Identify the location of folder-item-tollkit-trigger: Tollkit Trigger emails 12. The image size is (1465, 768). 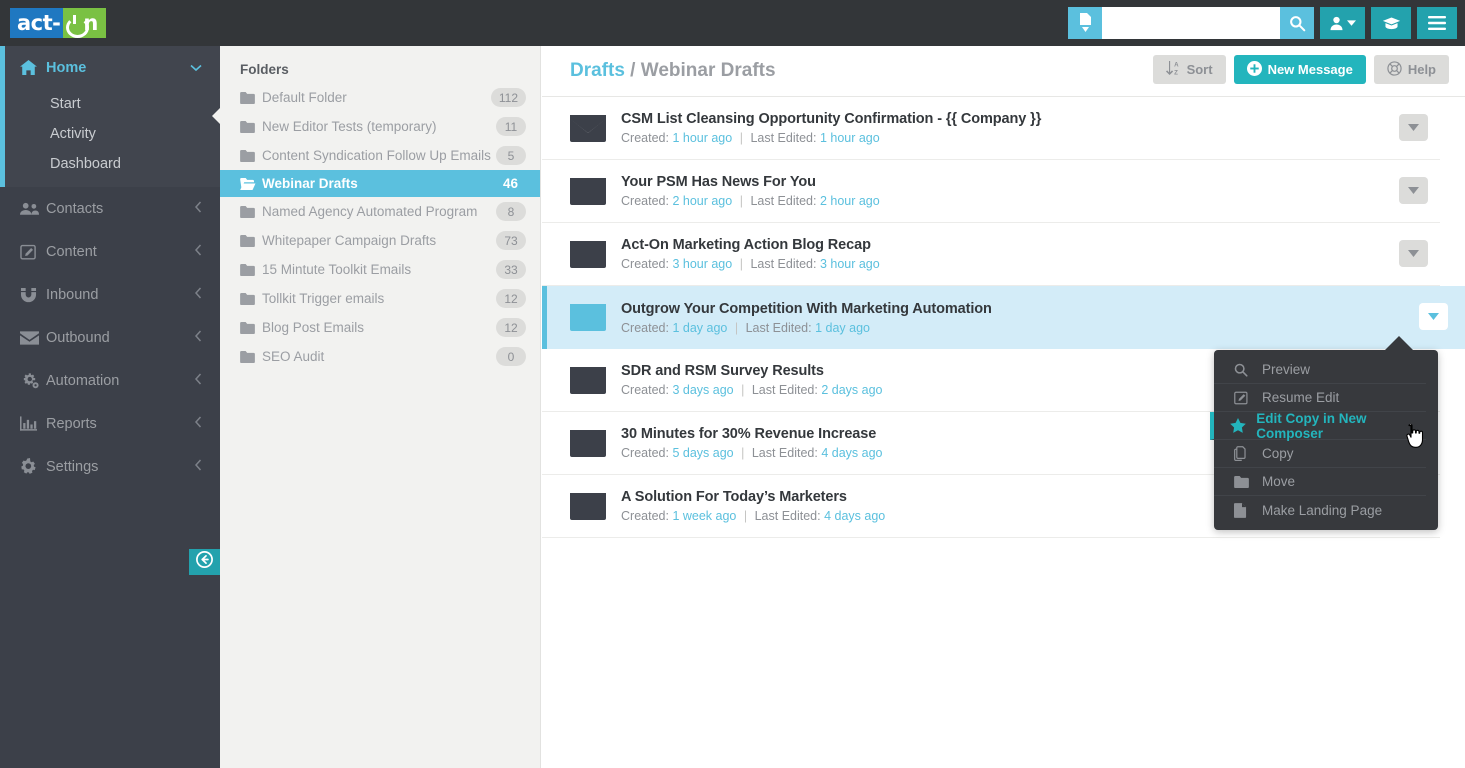
(380, 298).